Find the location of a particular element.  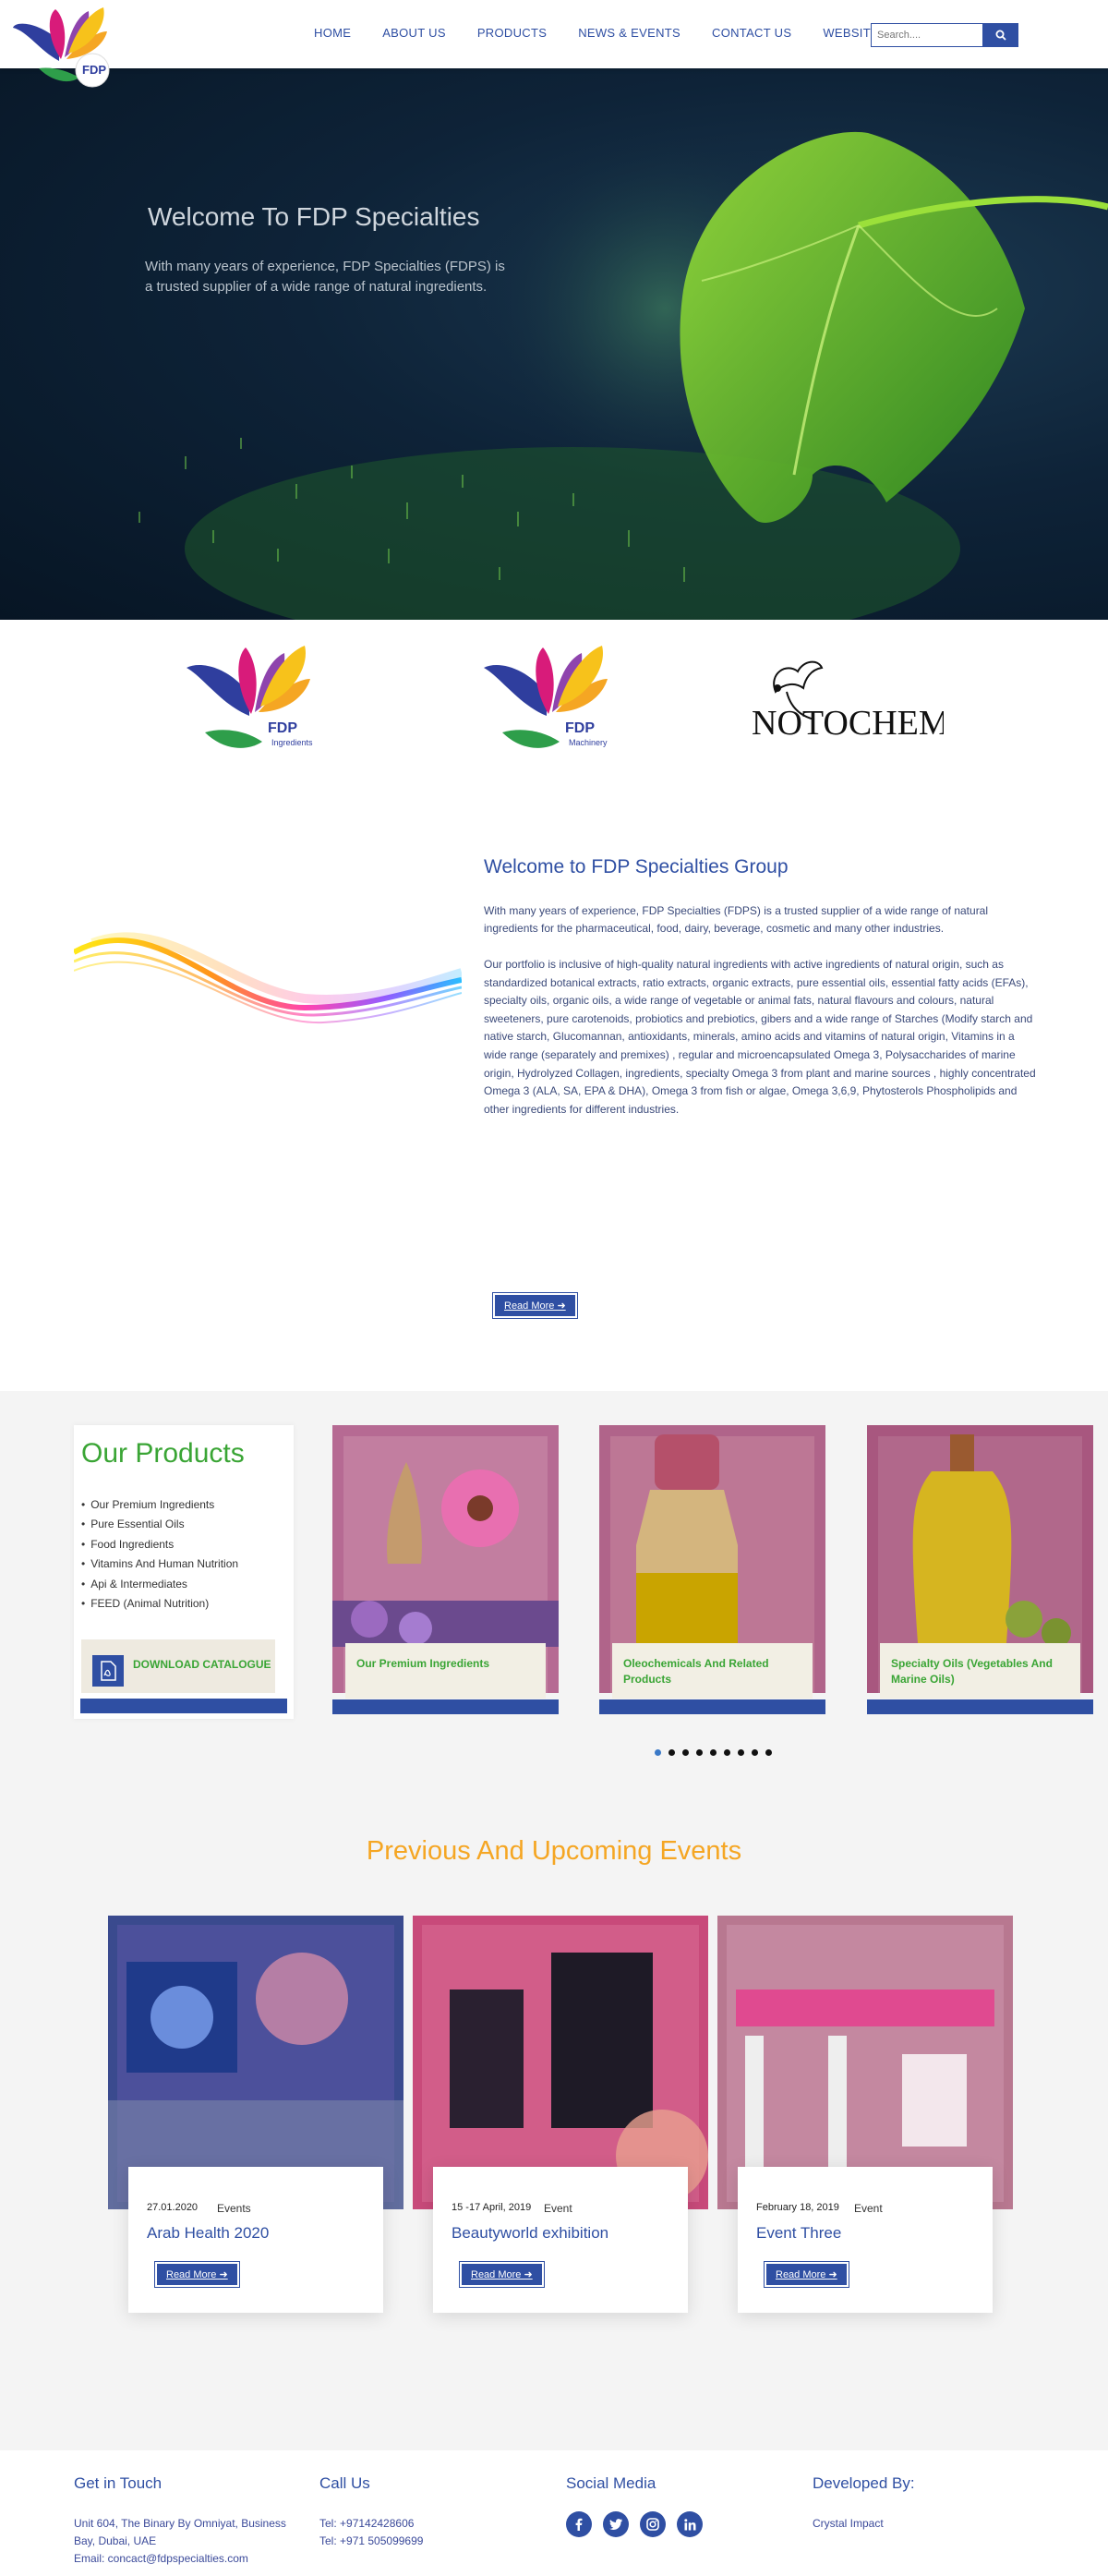

footer-email: Email: concact@fdpspecialties.com is located at coordinates (185, 2559).